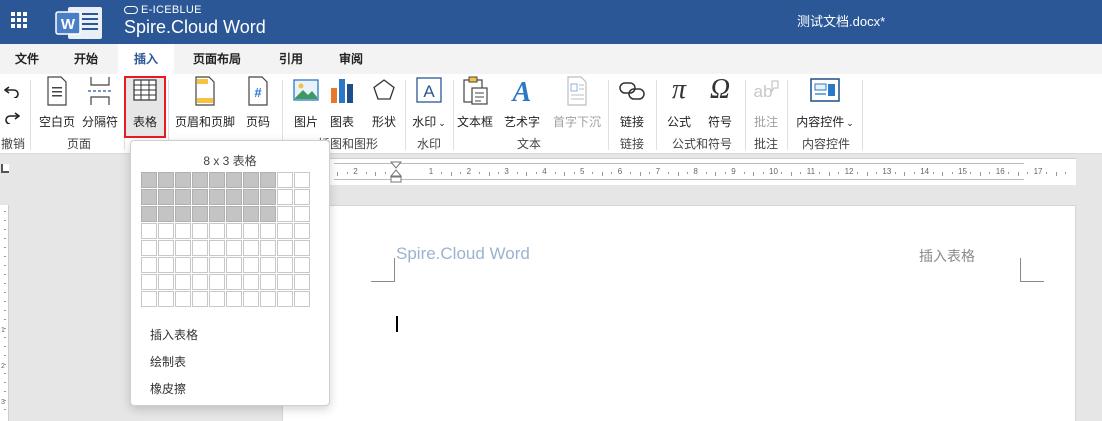  Describe the element at coordinates (463, 254) in the screenshot. I see `header-left-text: Spire.Cloud Word` at that location.